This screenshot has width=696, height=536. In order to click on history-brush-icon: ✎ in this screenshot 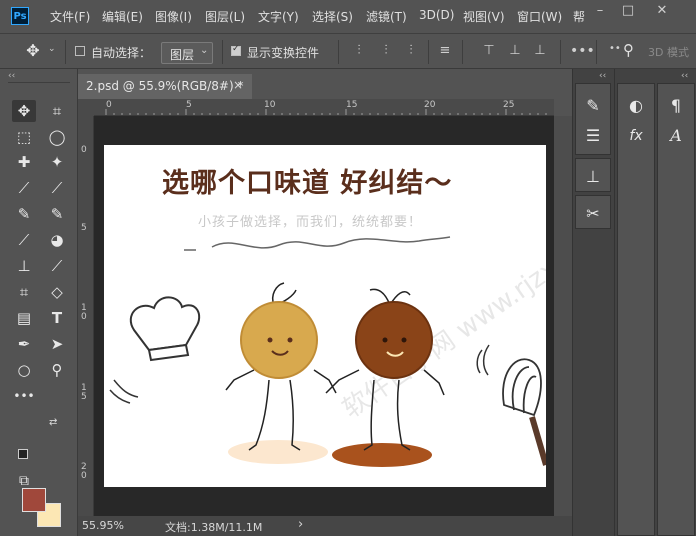, I will do `click(57, 214)`.